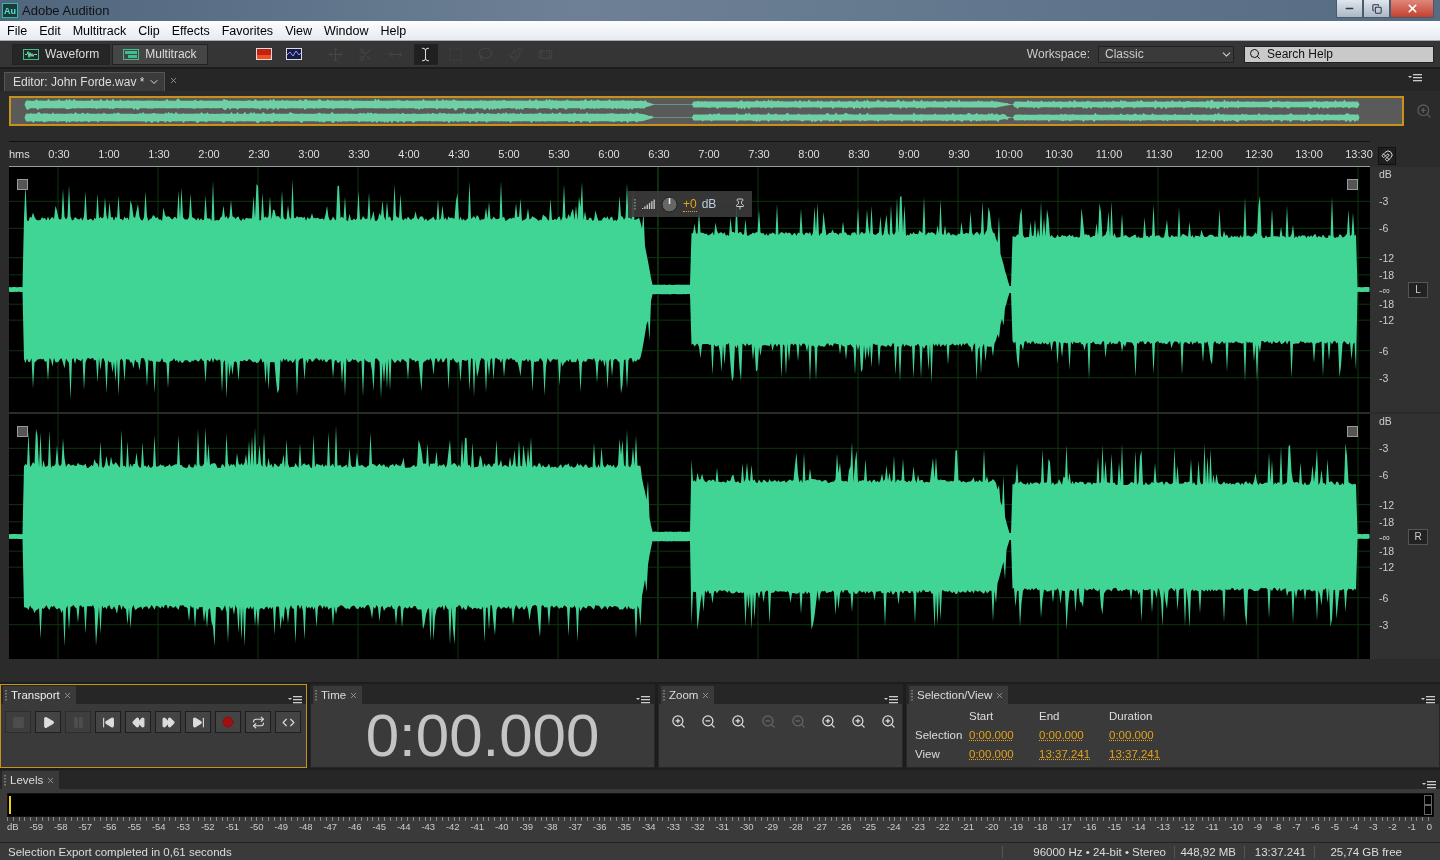 Image resolution: width=1440 pixels, height=860 pixels. What do you see at coordinates (334, 695) in the screenshot?
I see `panel-title: Time` at bounding box center [334, 695].